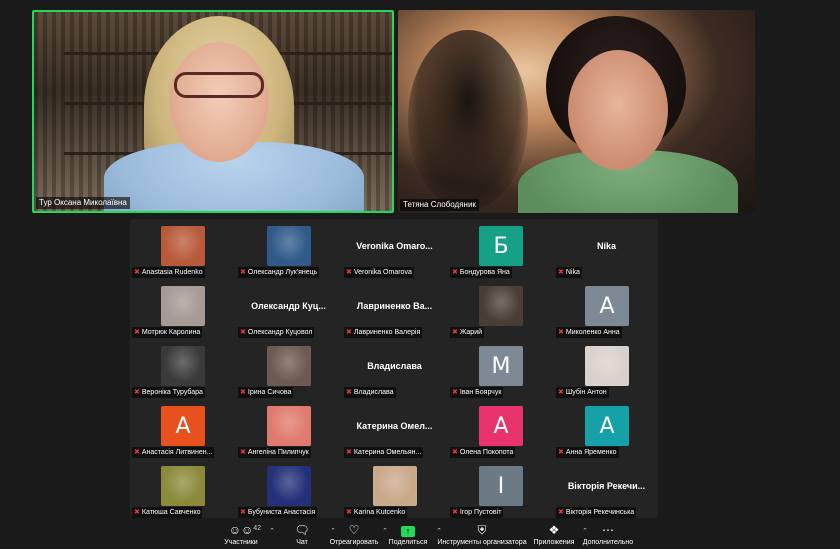 This screenshot has height=549, width=840. I want to click on participant-name-text: Бубуниста Анастасія, so click(281, 512).